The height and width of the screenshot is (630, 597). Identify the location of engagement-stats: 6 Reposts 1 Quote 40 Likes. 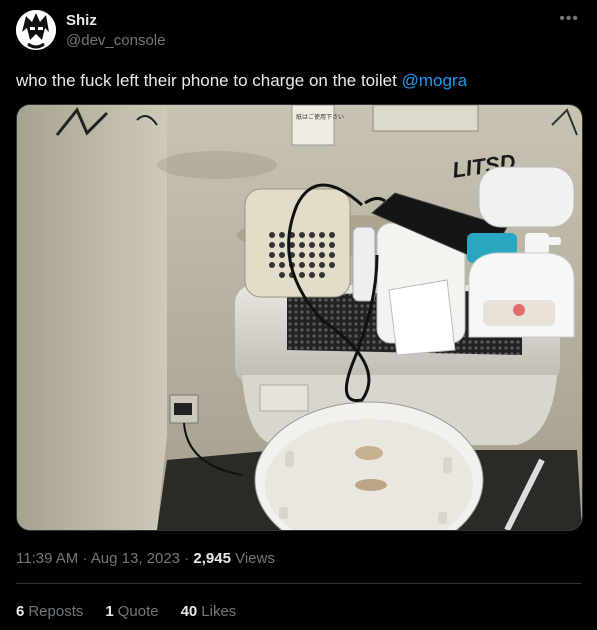
(126, 611).